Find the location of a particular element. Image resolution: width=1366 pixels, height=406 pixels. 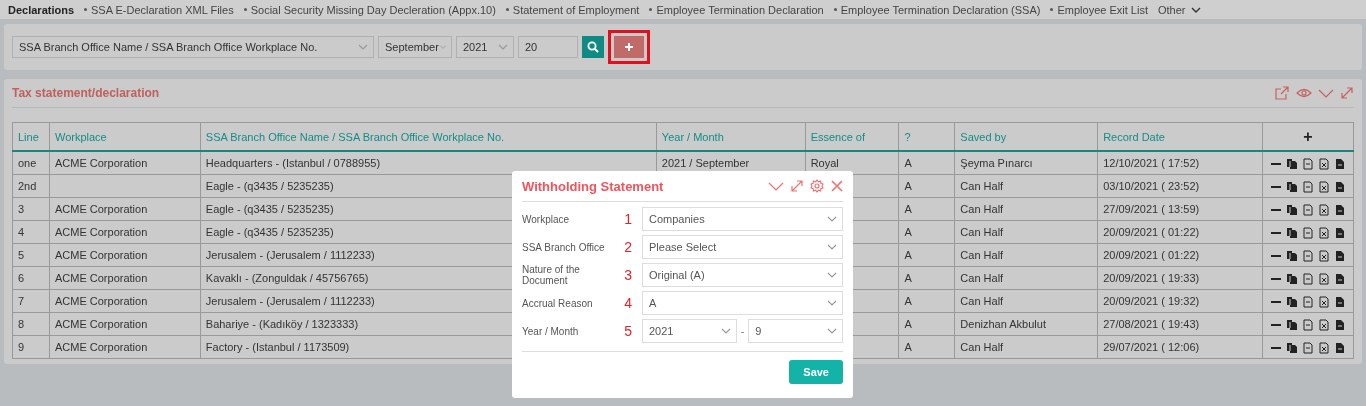

field-label: SSA Branch Office is located at coordinates (563, 247).